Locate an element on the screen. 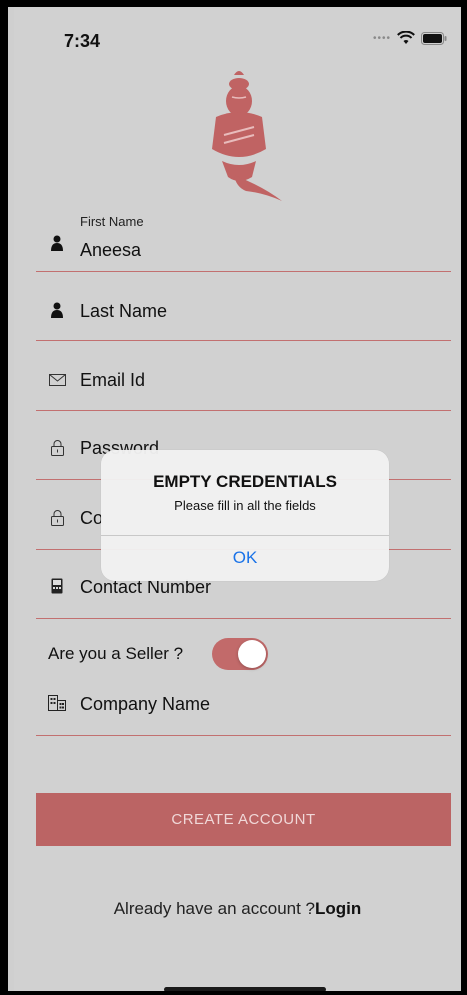 The height and width of the screenshot is (995, 467). alert-title: EMPTY CREDENTIALS is located at coordinates (245, 481).